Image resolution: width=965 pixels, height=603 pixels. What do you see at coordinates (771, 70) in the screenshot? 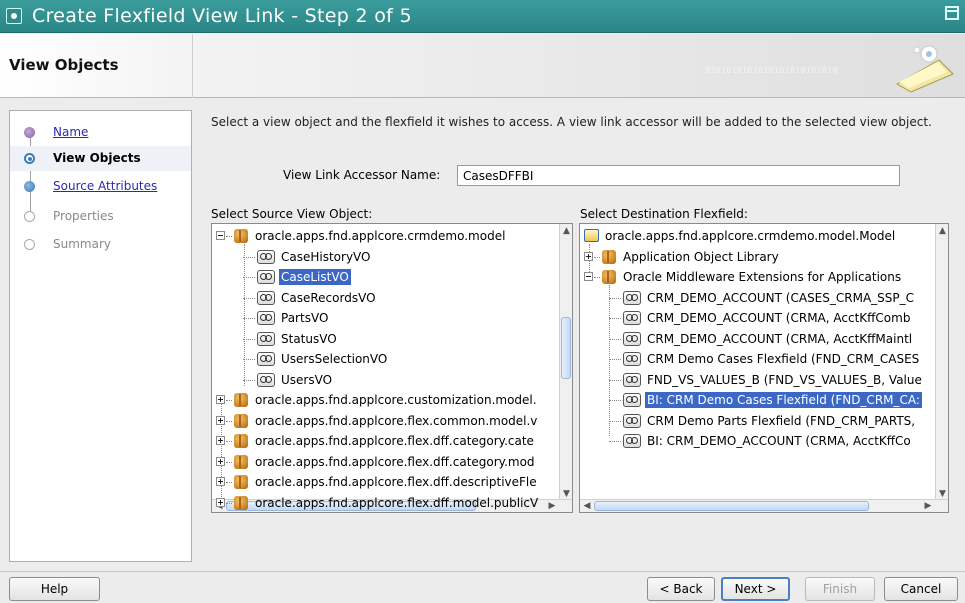
I see `binary-decoration: 0101010101010101010101010` at bounding box center [771, 70].